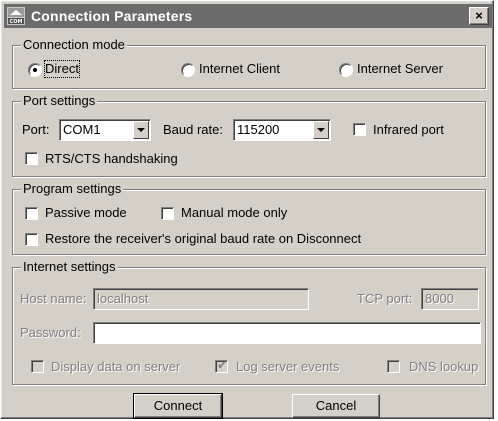  I want to click on dns-lookup-checkbox, so click(393, 366).